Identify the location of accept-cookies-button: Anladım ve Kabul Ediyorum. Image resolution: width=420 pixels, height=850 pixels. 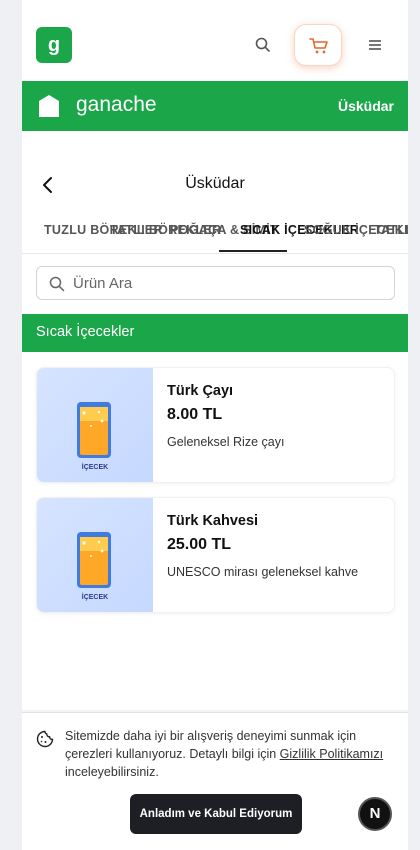
(216, 814).